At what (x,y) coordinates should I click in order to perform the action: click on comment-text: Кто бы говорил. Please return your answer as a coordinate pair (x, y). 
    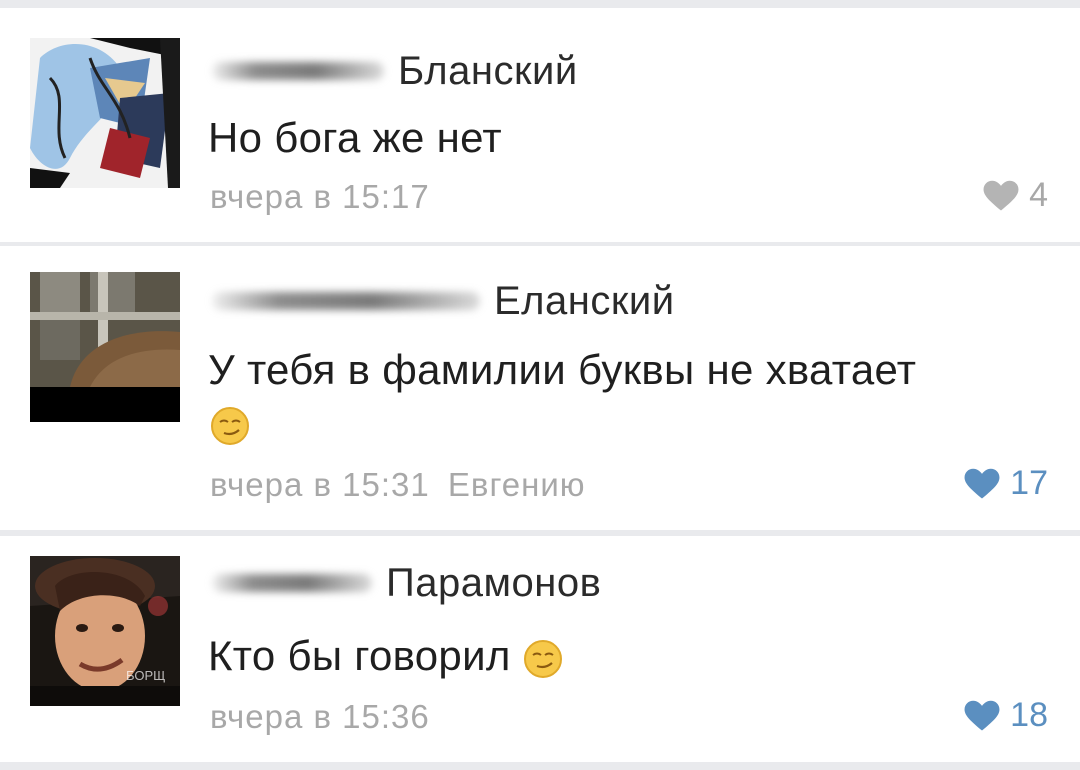
    Looking at the image, I should click on (385, 656).